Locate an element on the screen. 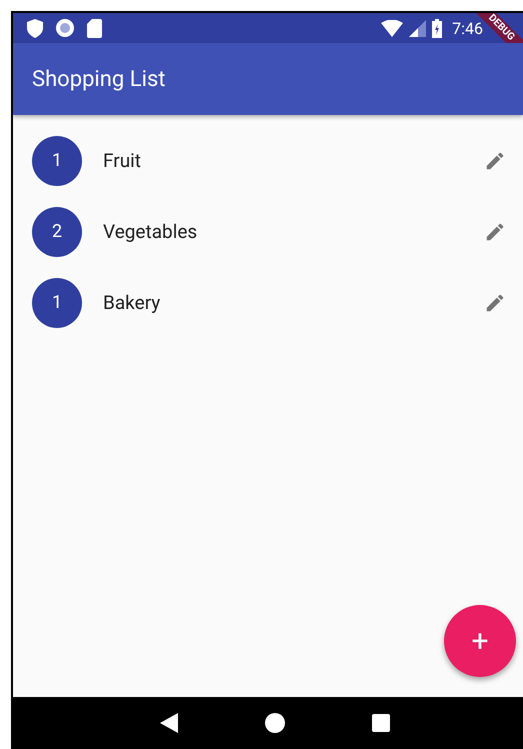 The image size is (523, 749). item-name: Fruit is located at coordinates (122, 160).